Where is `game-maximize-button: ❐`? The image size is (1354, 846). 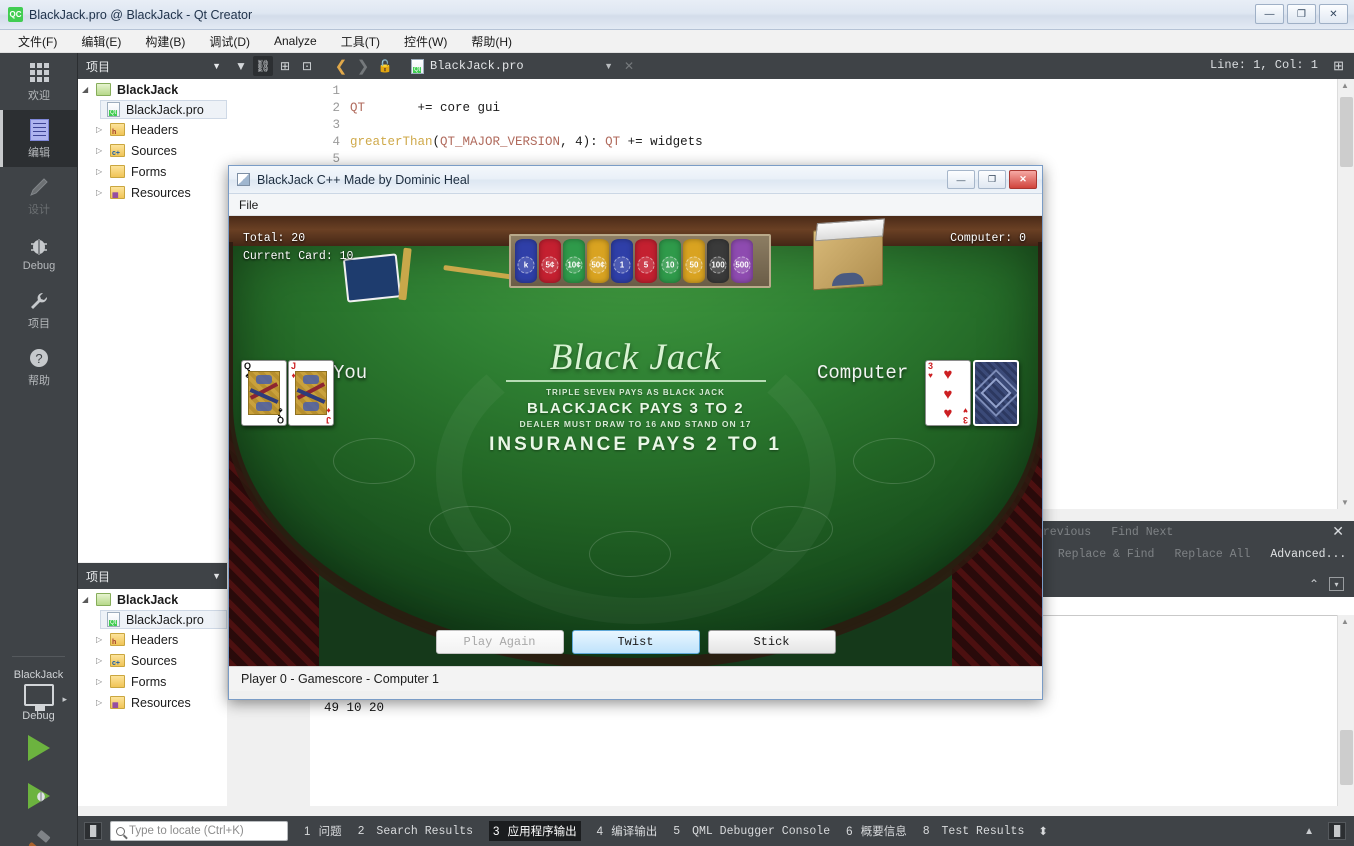
game-maximize-button: ❐ is located at coordinates (992, 179).